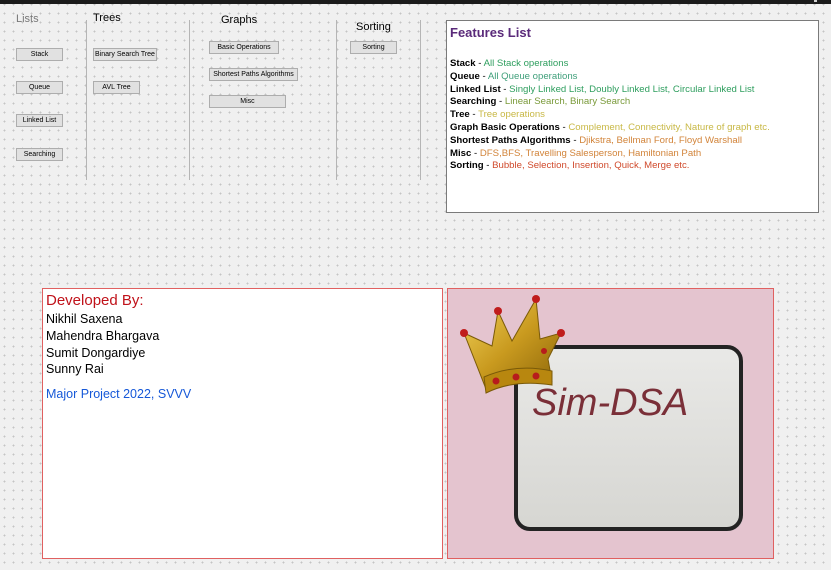 Image resolution: width=831 pixels, height=570 pixels. What do you see at coordinates (532, 76) in the screenshot?
I see `feature-value: All Queue operations` at bounding box center [532, 76].